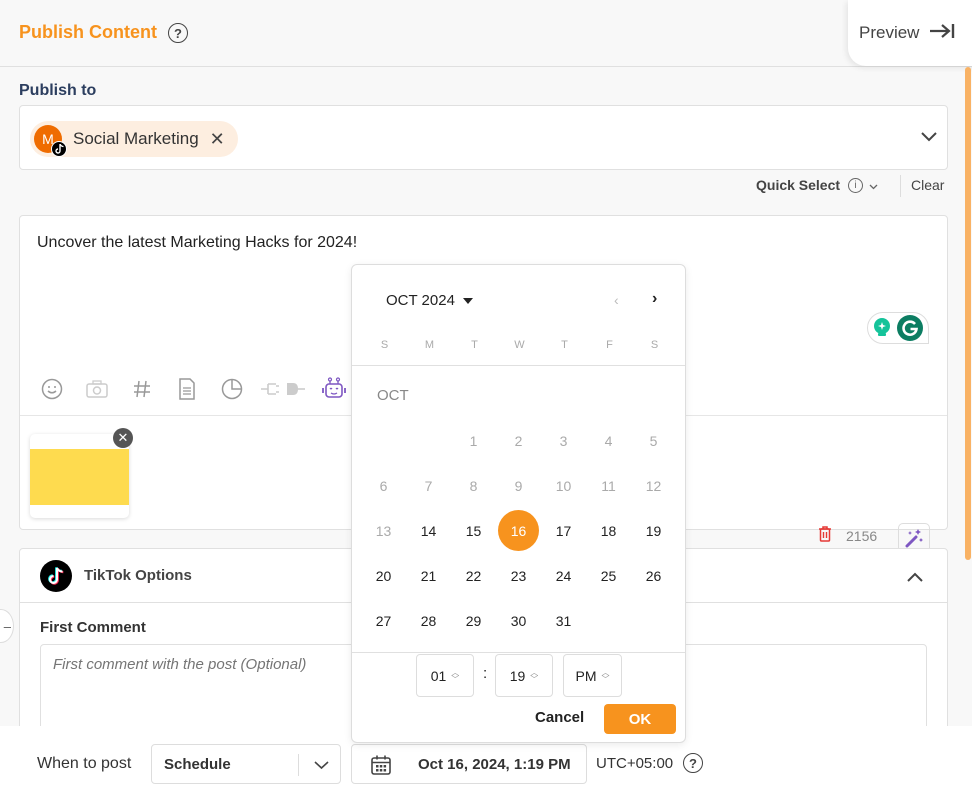 This screenshot has width=972, height=791. What do you see at coordinates (384, 345) in the screenshot?
I see `weekday-label: S` at bounding box center [384, 345].